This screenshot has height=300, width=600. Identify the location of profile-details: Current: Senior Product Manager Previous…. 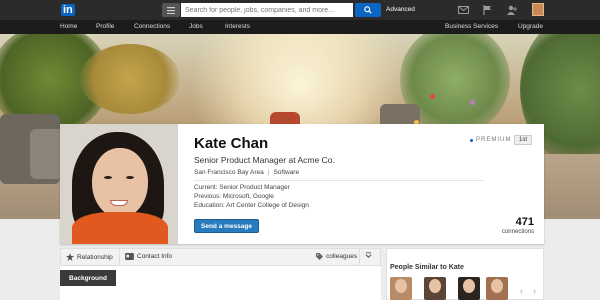
(251, 196).